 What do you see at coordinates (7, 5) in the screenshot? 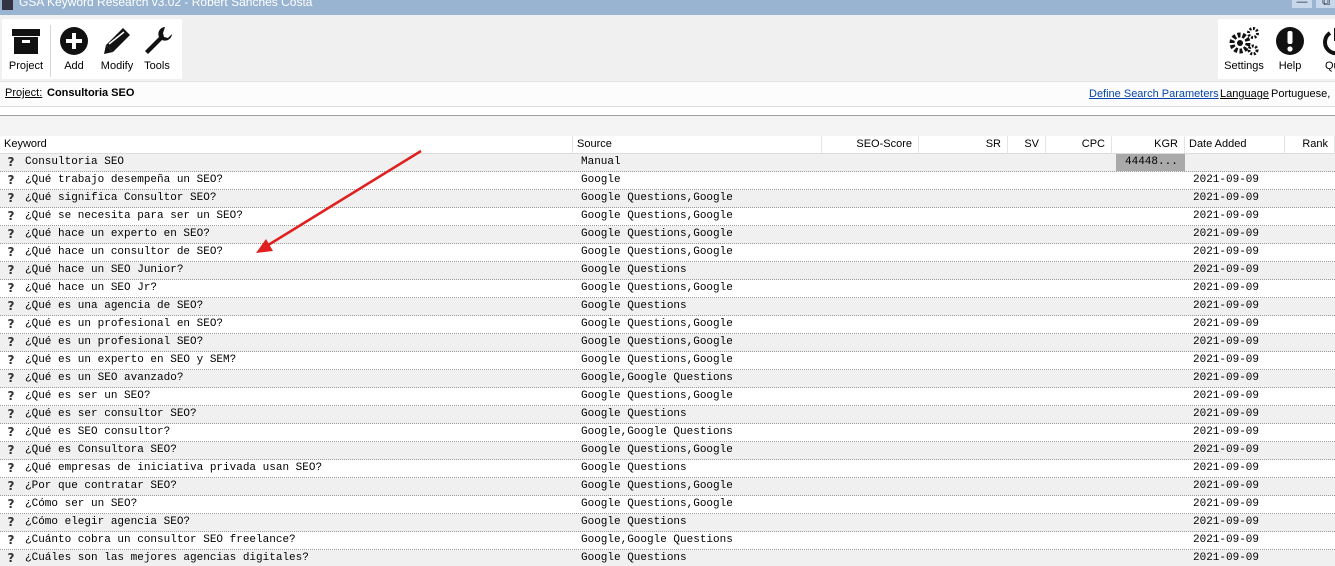
I see `app-icon` at bounding box center [7, 5].